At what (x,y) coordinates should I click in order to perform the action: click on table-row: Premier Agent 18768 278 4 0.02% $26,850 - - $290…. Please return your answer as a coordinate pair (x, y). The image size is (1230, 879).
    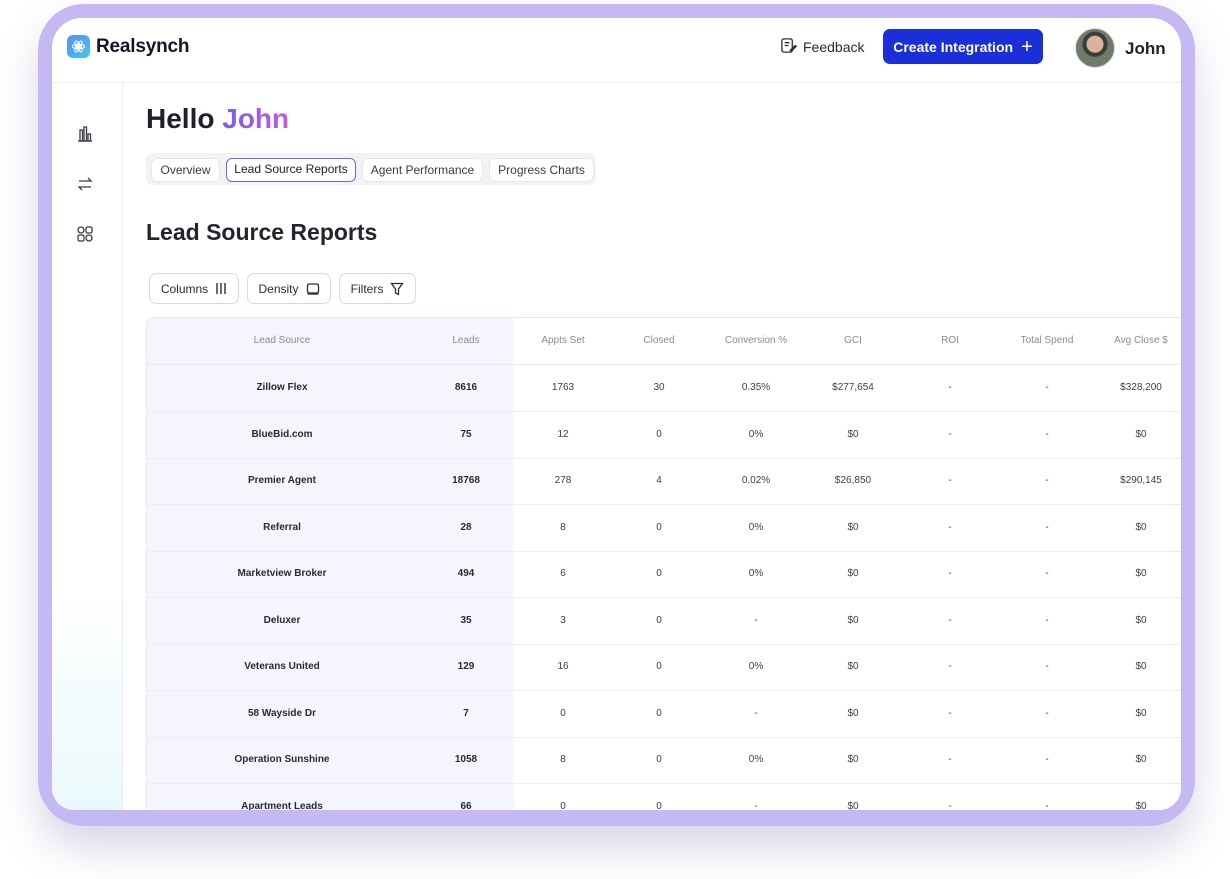
    Looking at the image, I should click on (664, 481).